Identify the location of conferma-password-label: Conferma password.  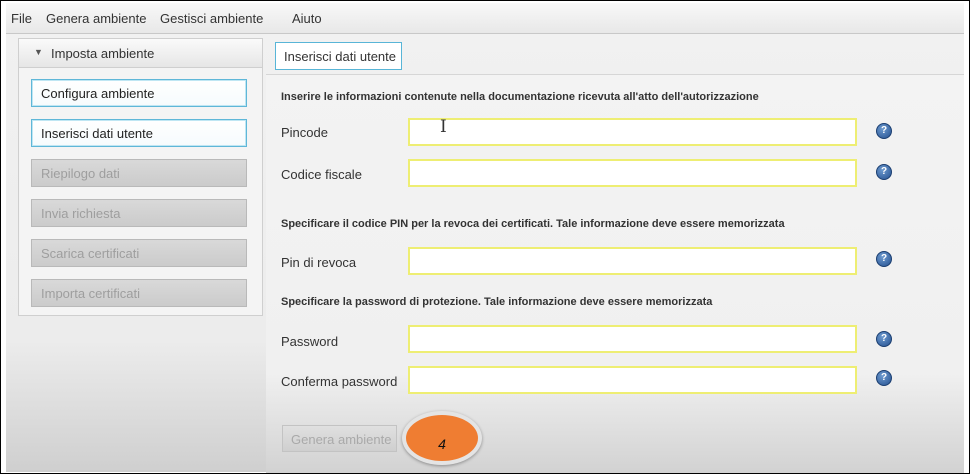
(339, 381).